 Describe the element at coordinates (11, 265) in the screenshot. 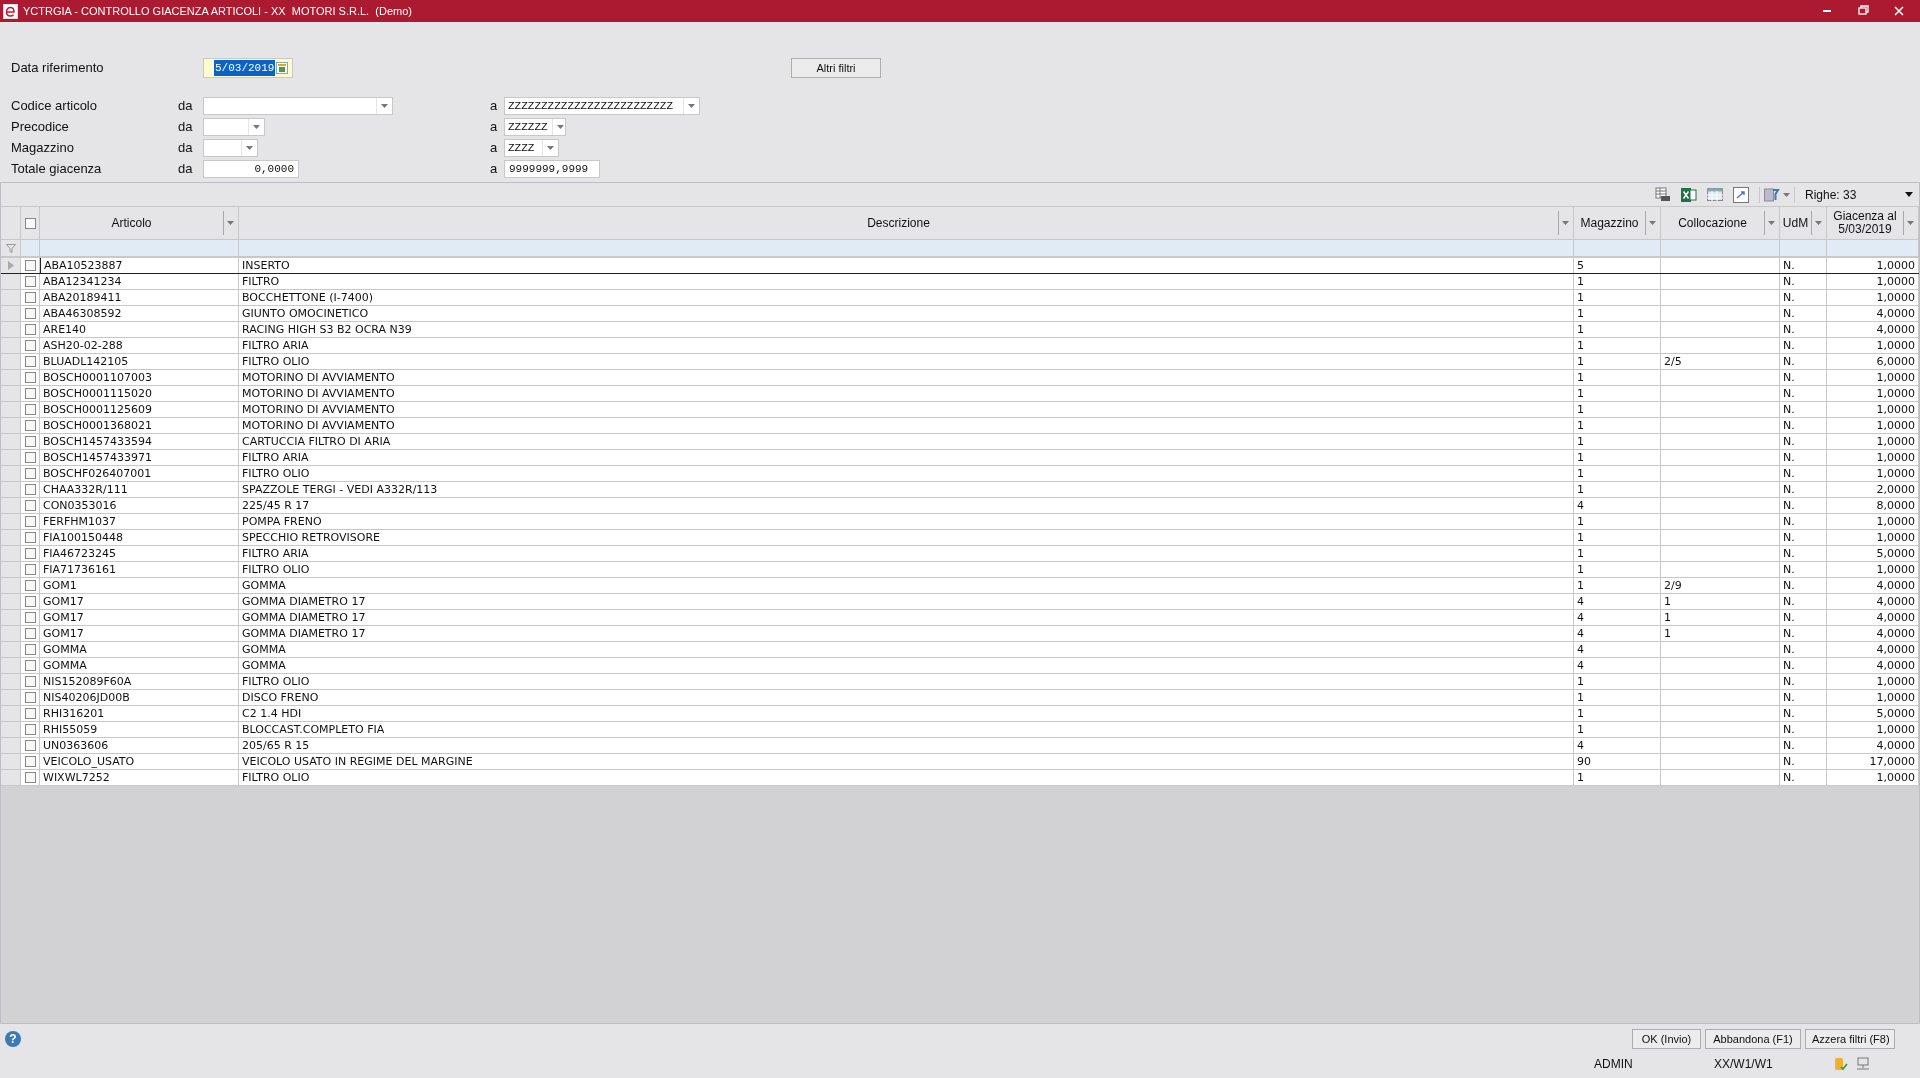

I see `row-header` at that location.